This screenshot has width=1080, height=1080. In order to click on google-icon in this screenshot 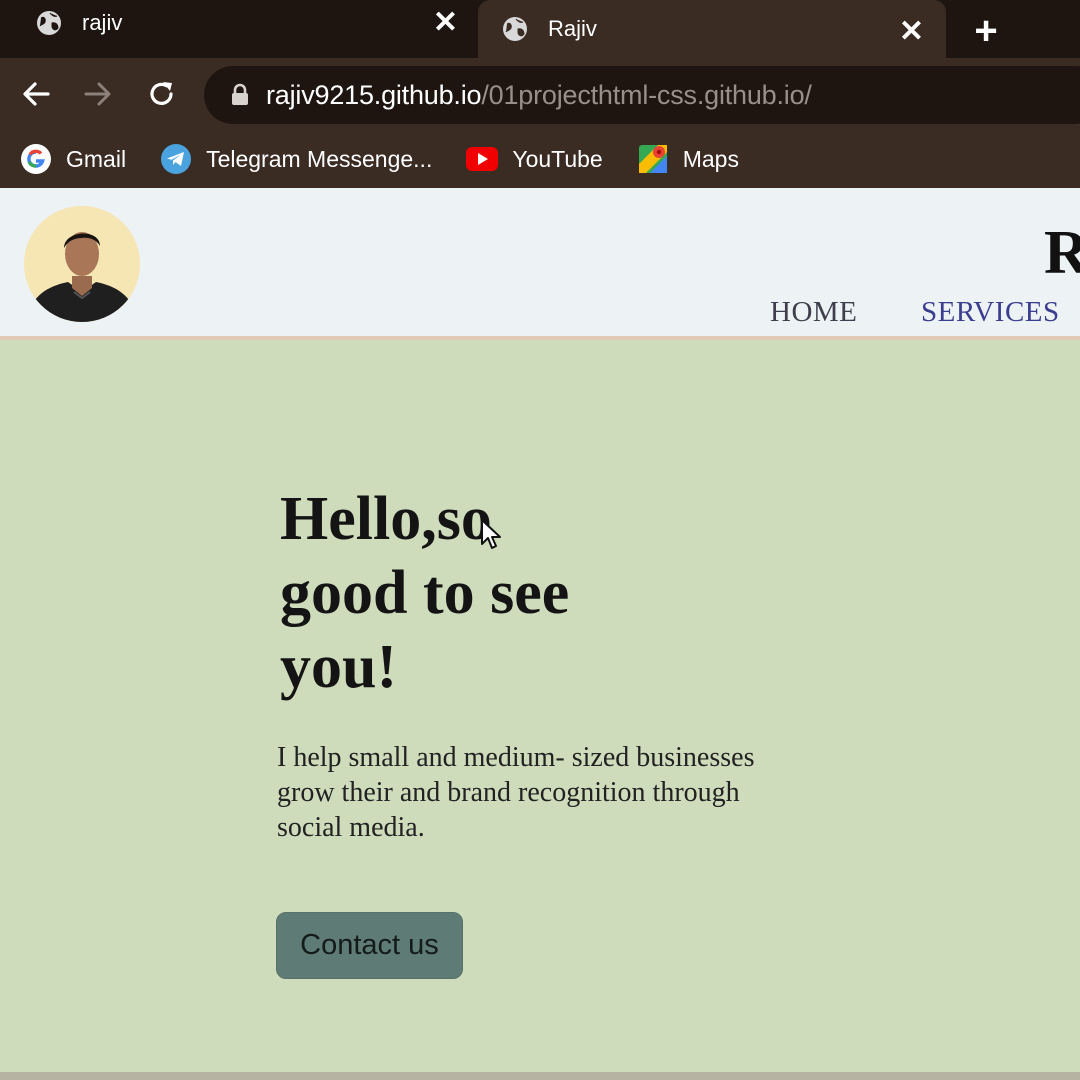, I will do `click(36, 159)`.